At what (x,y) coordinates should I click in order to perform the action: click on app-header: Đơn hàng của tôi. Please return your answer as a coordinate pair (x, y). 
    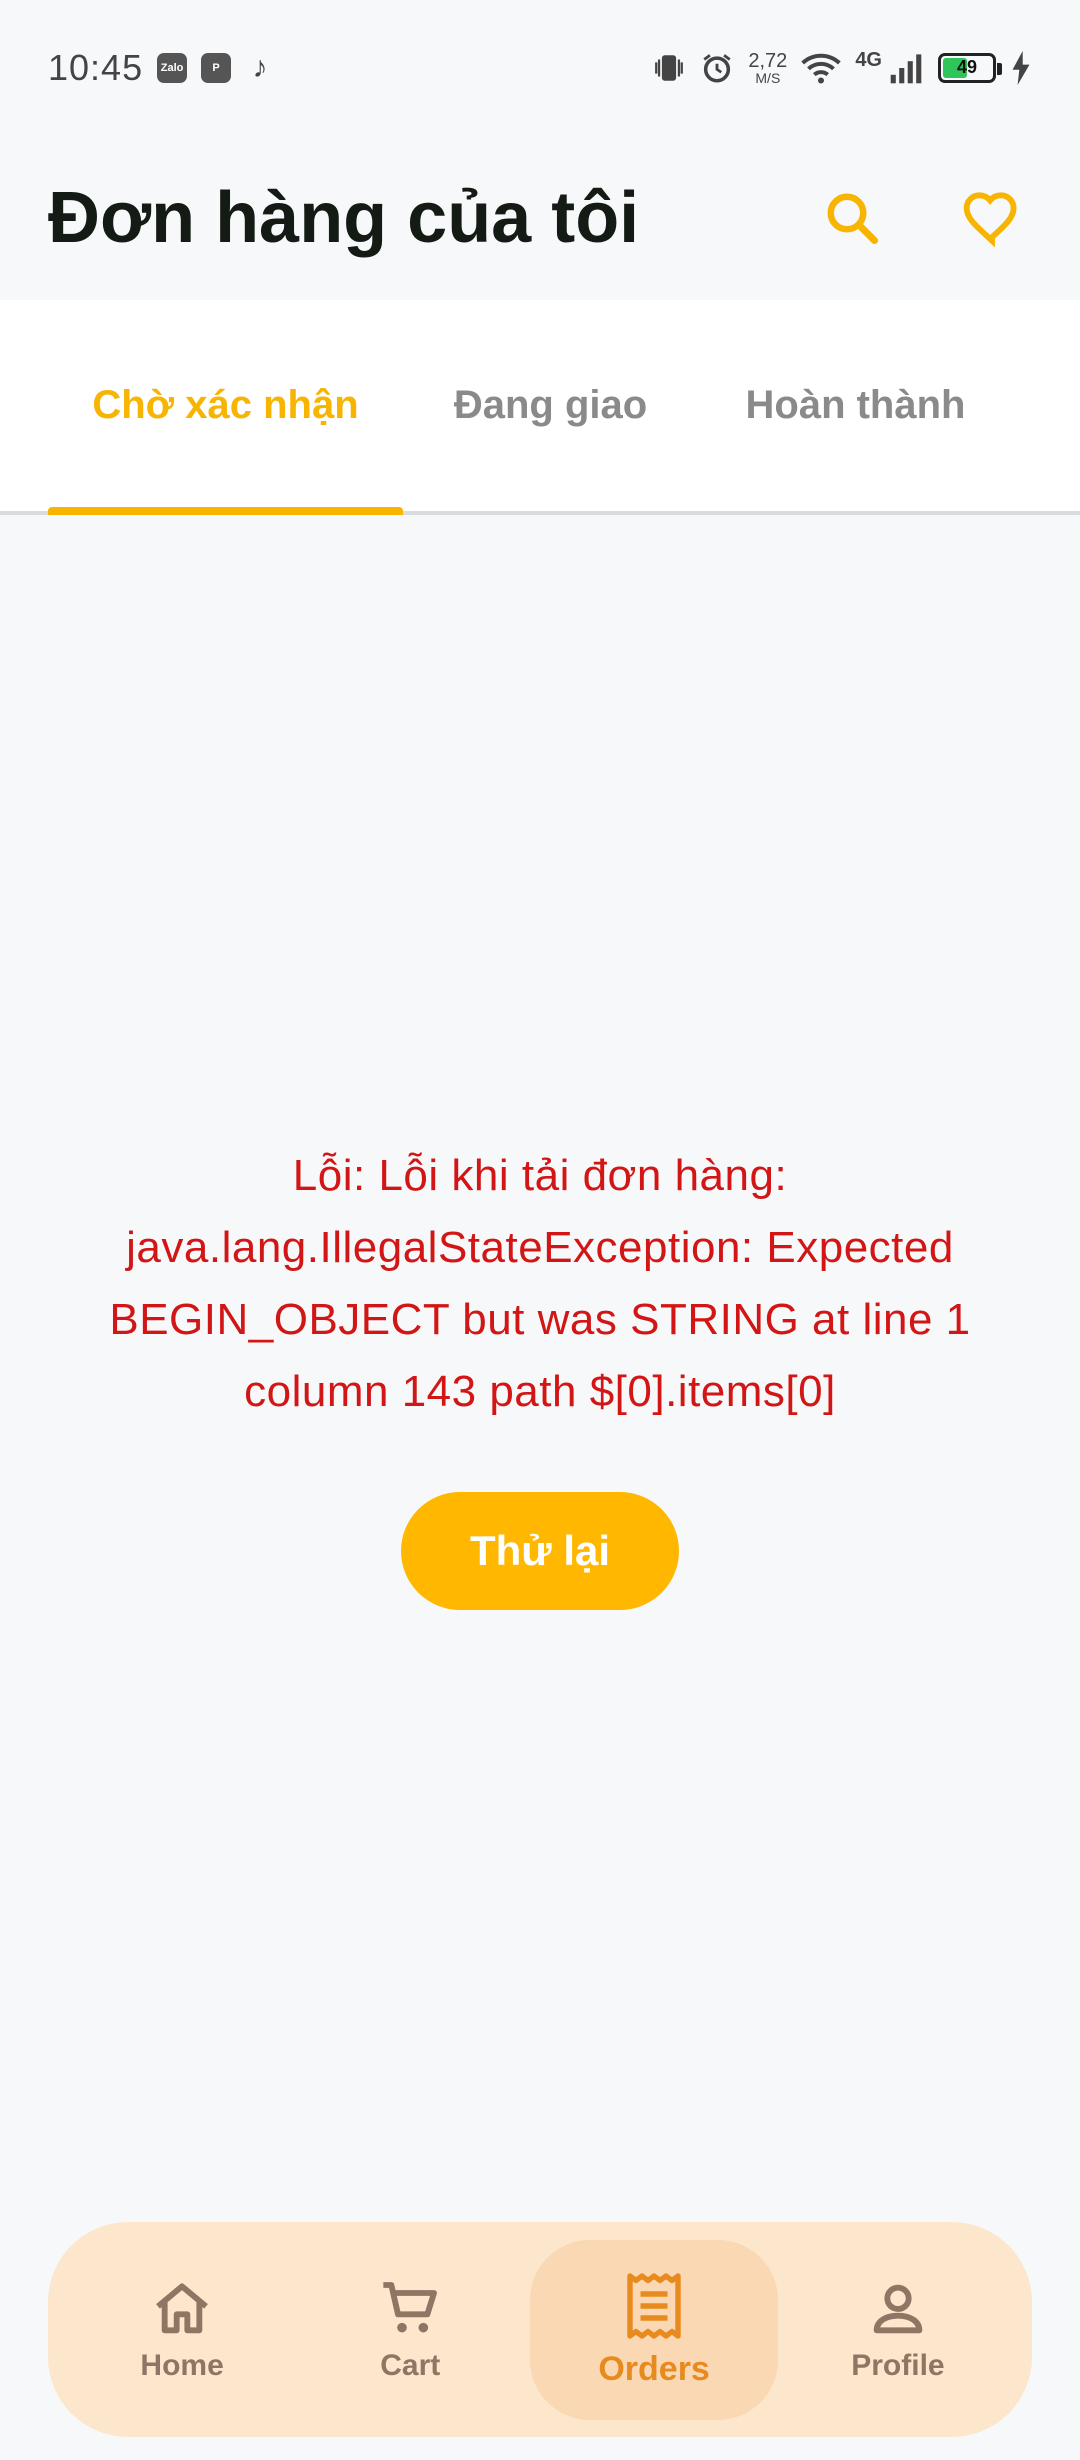
    Looking at the image, I should click on (540, 217).